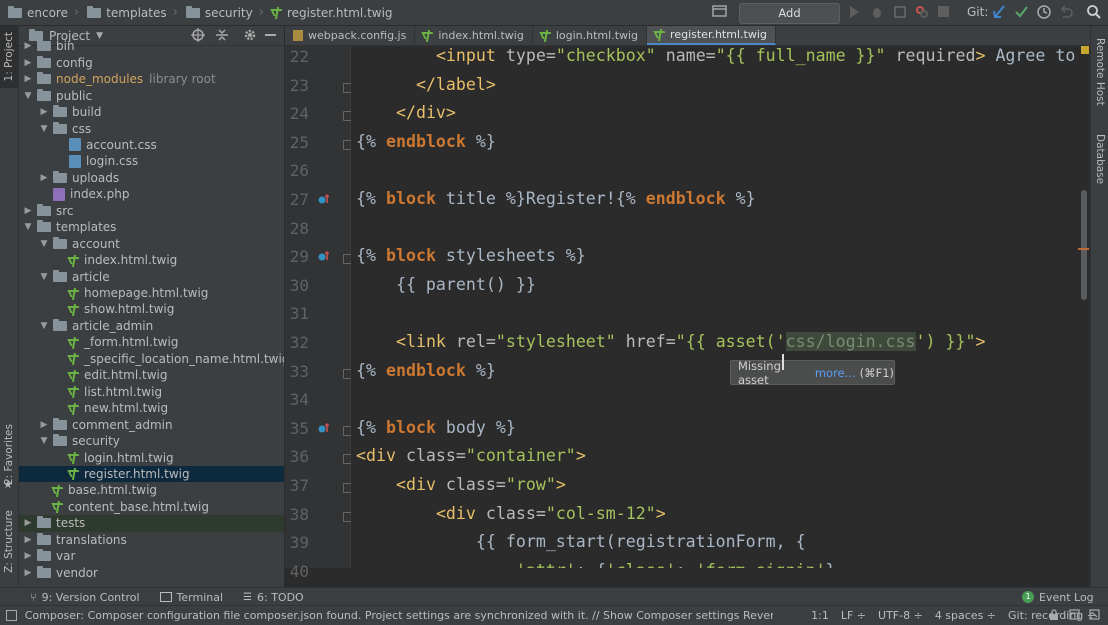  What do you see at coordinates (191, 597) in the screenshot?
I see `terminal-tool-button: Terminal` at bounding box center [191, 597].